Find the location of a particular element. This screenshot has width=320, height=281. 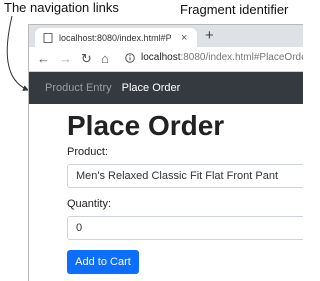

home-icon: ⌂ is located at coordinates (105, 58).